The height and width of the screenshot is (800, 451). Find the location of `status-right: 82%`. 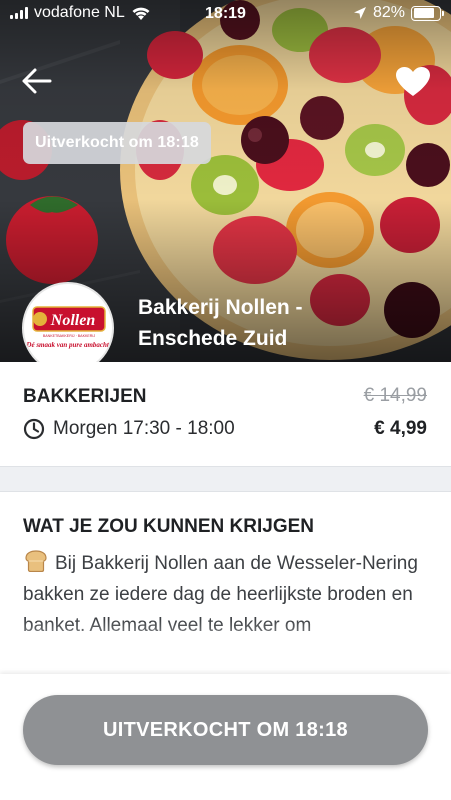

status-right: 82% is located at coordinates (398, 13).